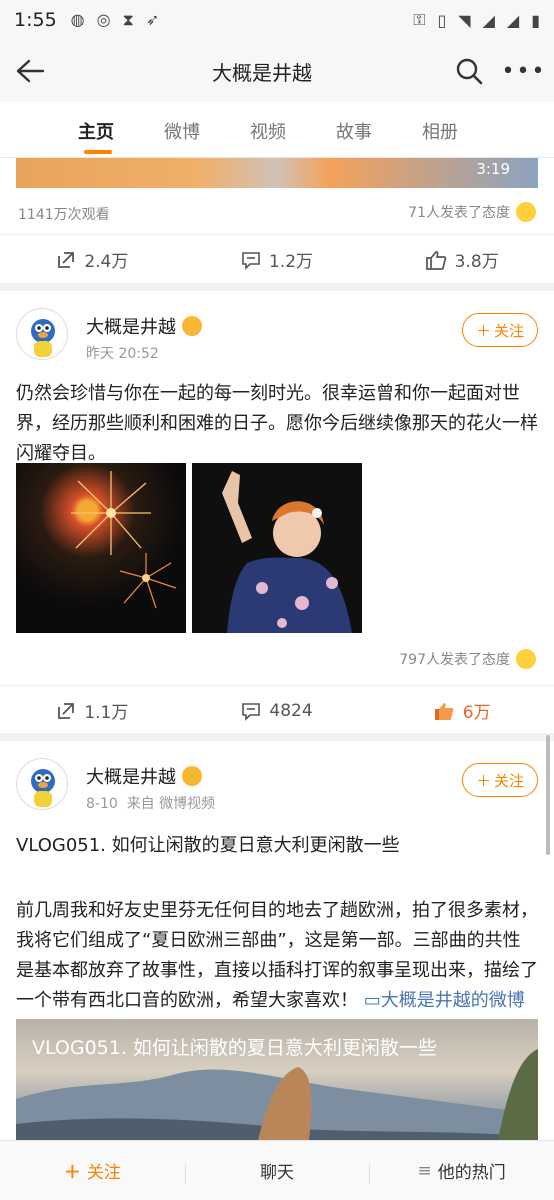  I want to click on post-meta: 8-10 来自 微博视频, so click(150, 803).